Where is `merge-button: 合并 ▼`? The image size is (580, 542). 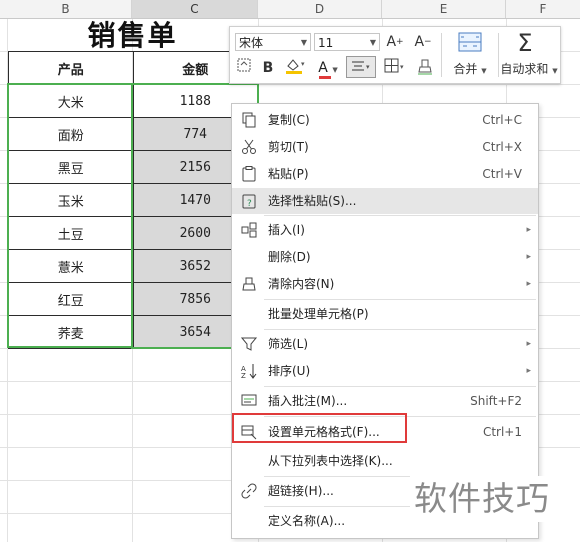
merge-button: 合并 ▼ is located at coordinates (470, 69).